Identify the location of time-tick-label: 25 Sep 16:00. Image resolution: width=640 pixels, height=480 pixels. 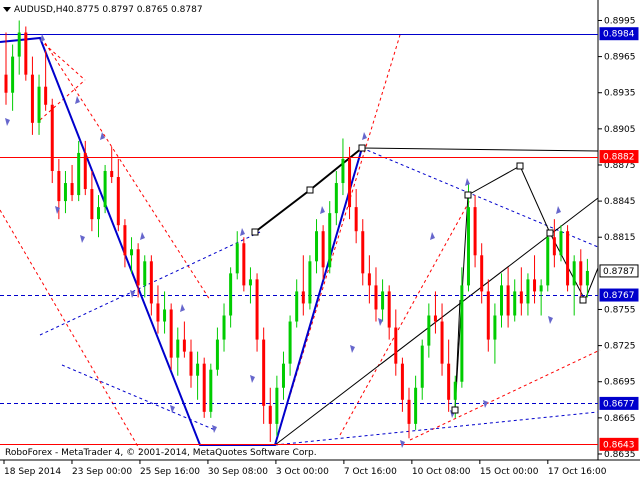
(170, 472).